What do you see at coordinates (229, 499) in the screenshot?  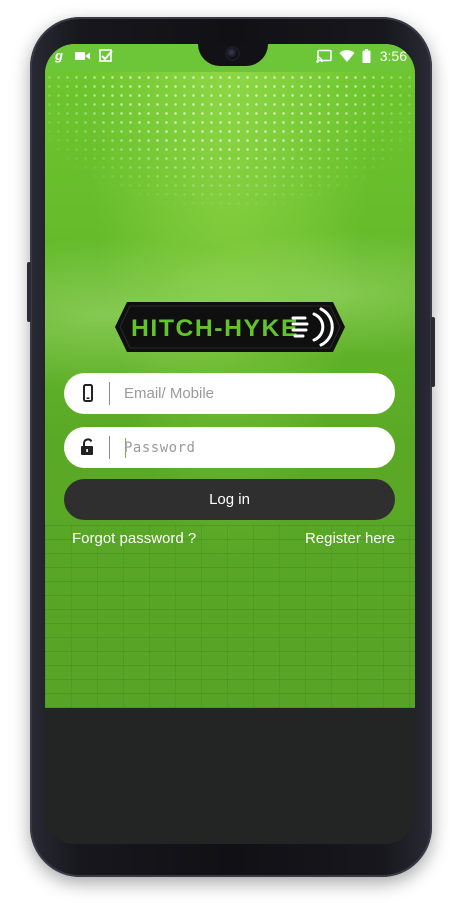 I see `login-button: Log in` at bounding box center [229, 499].